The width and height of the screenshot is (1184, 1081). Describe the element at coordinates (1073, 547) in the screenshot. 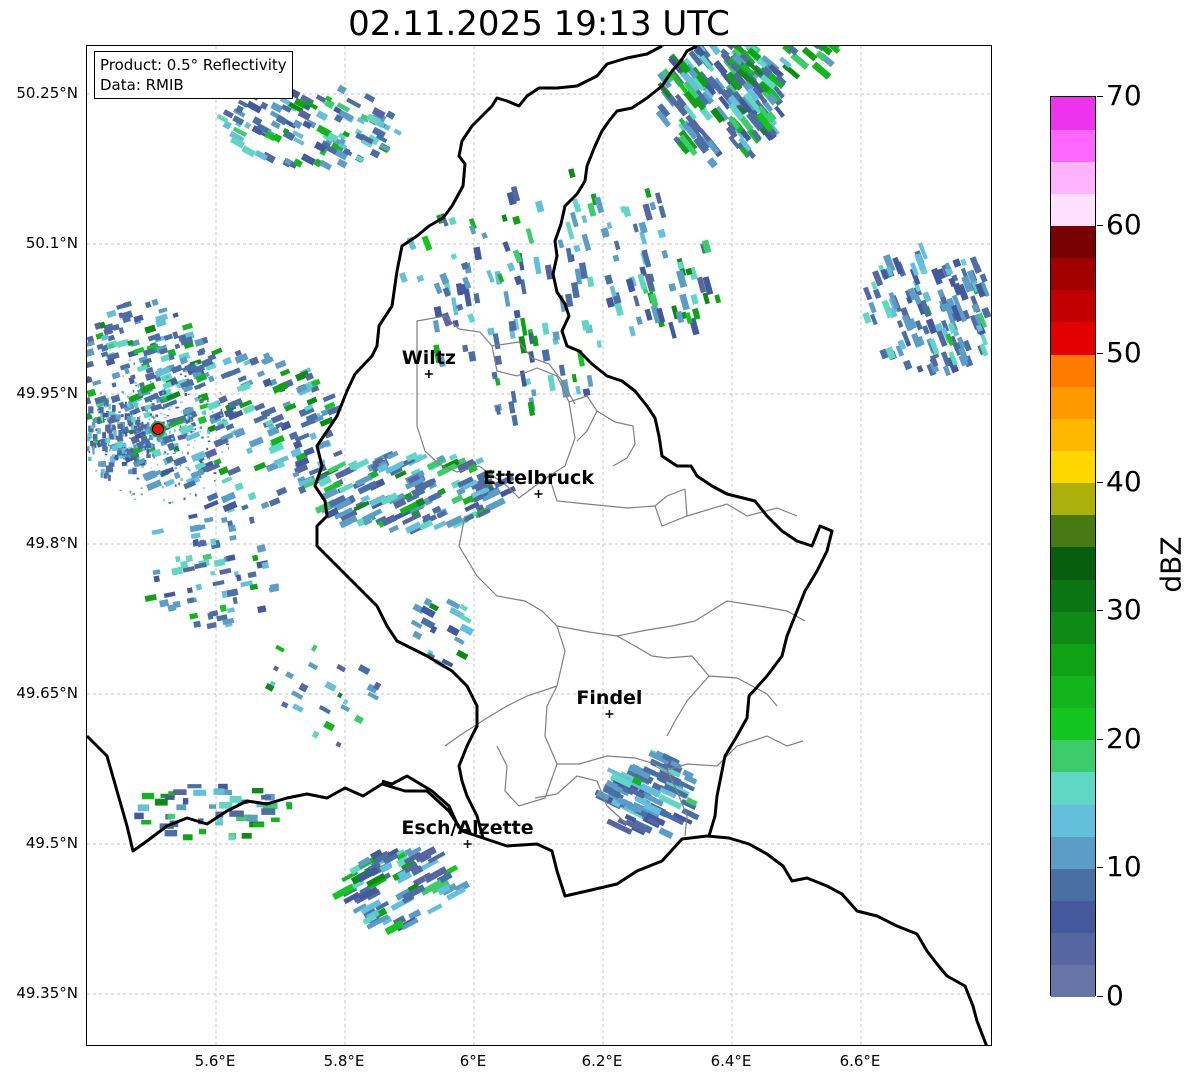

I see `dbz-colorbar` at that location.